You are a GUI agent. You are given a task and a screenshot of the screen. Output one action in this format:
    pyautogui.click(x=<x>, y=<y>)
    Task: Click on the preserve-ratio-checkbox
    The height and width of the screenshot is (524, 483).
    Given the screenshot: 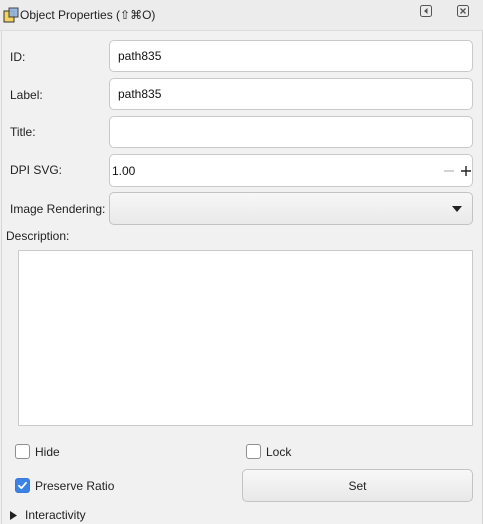 What is the action you would take?
    pyautogui.click(x=22, y=485)
    